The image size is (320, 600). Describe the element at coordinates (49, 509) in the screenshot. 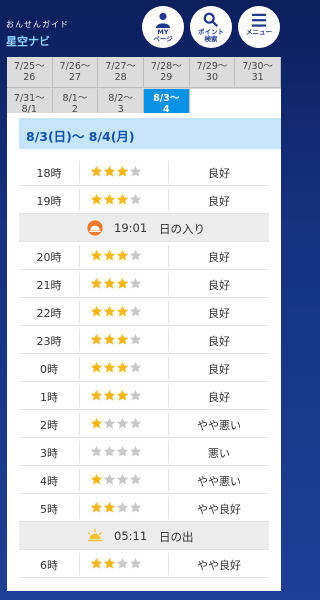

I see `hour-label: 5時` at that location.